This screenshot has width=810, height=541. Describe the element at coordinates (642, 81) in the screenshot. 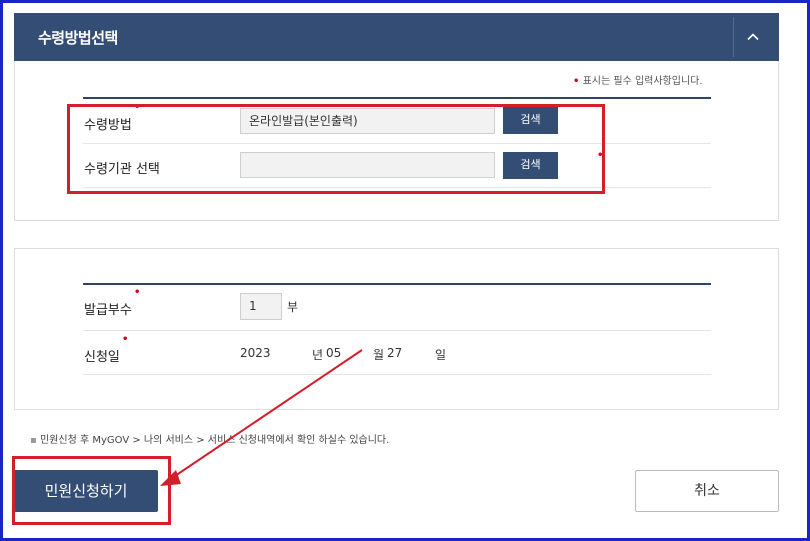

I see `required-note-text: 표시는 필수 입력사항입니다.` at that location.